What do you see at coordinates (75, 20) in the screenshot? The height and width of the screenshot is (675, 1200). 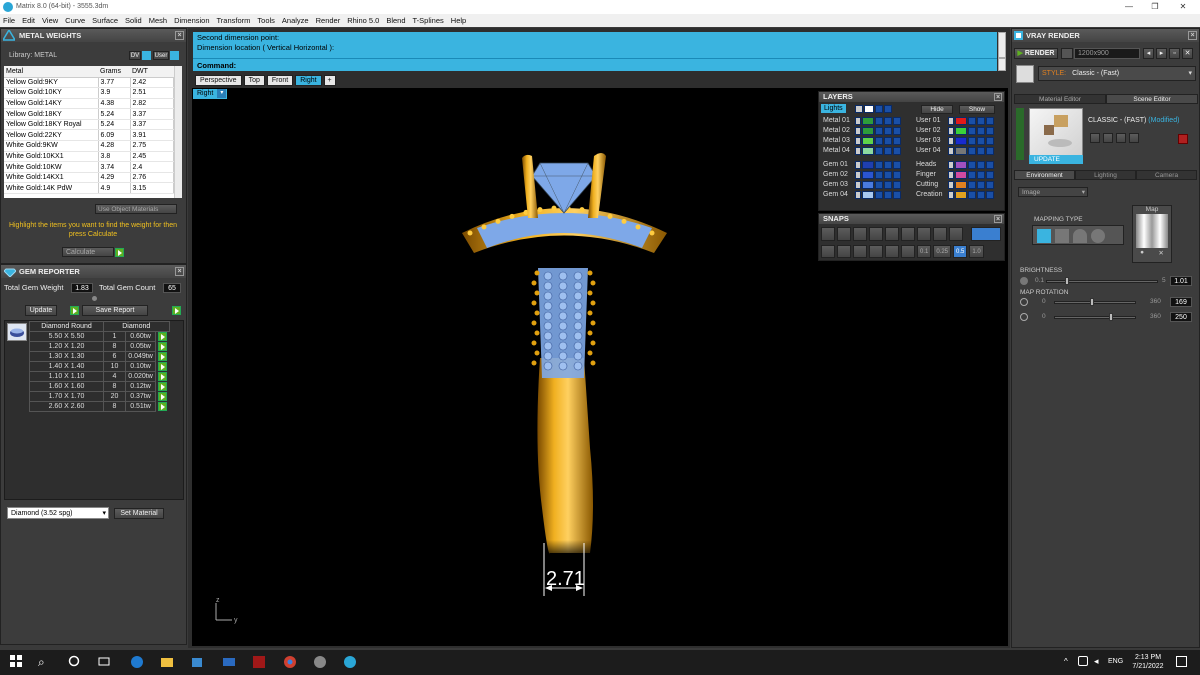 I see `menu-curve: Curve` at bounding box center [75, 20].